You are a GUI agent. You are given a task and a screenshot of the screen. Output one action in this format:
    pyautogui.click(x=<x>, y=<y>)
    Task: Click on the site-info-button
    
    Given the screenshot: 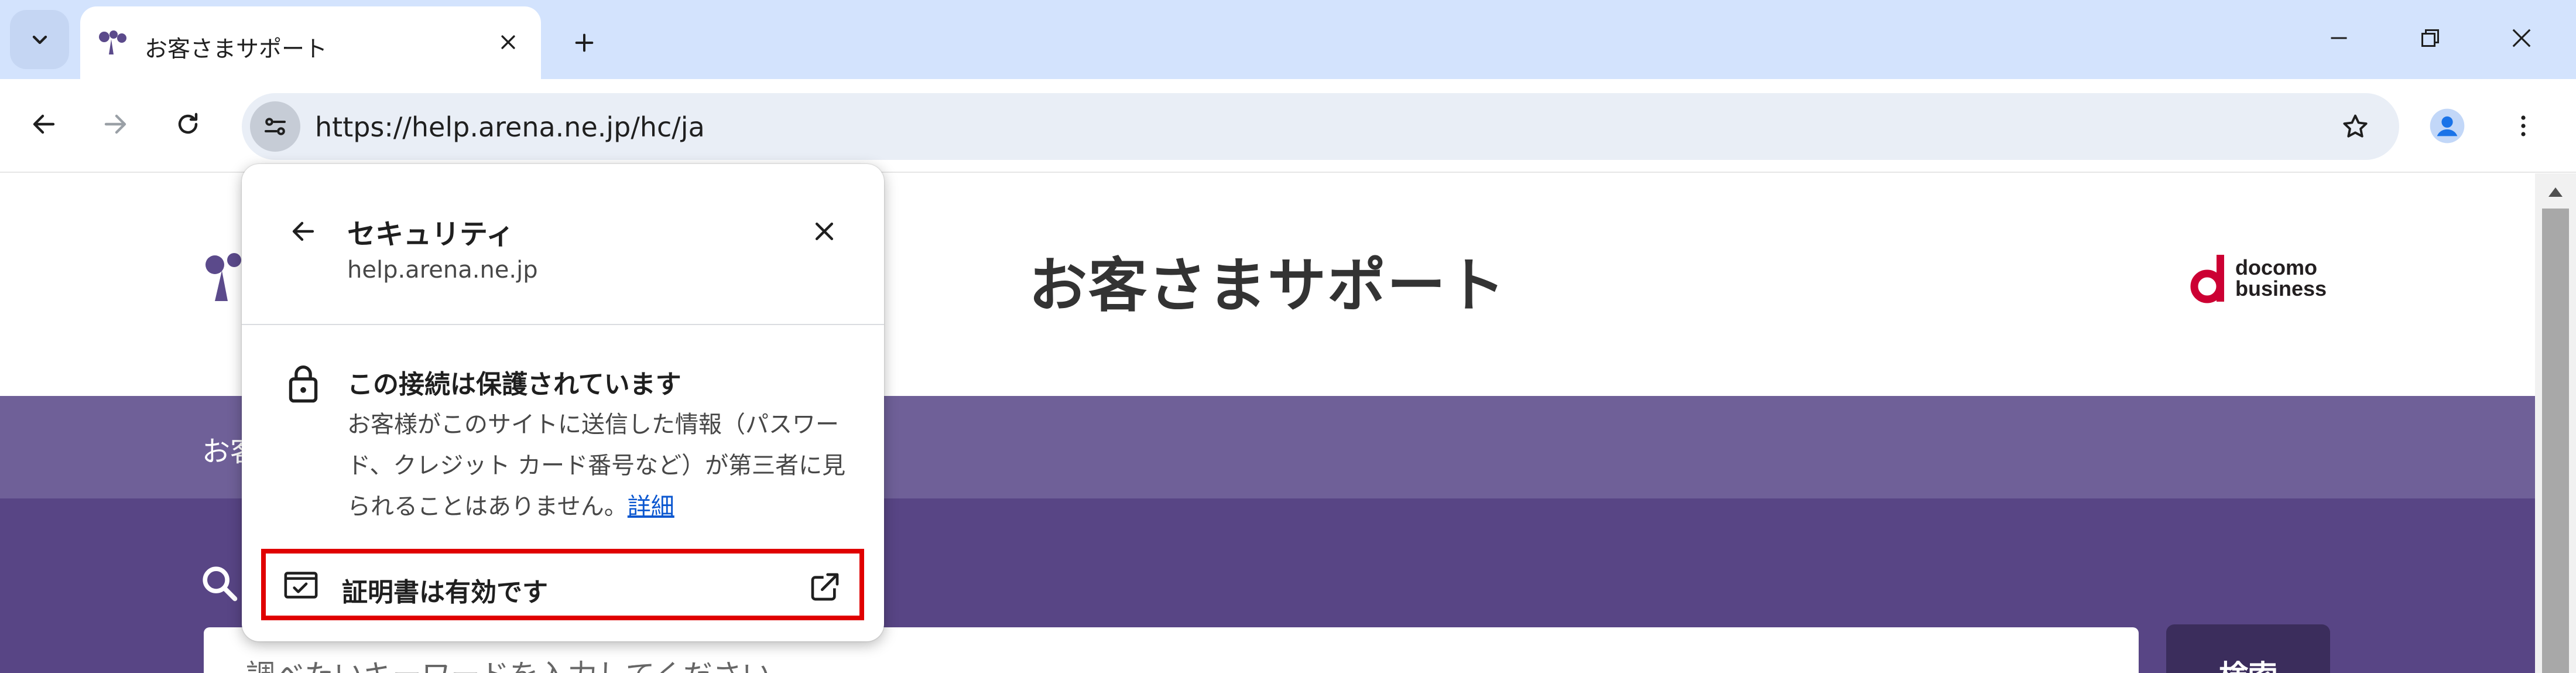 What is the action you would take?
    pyautogui.click(x=275, y=126)
    